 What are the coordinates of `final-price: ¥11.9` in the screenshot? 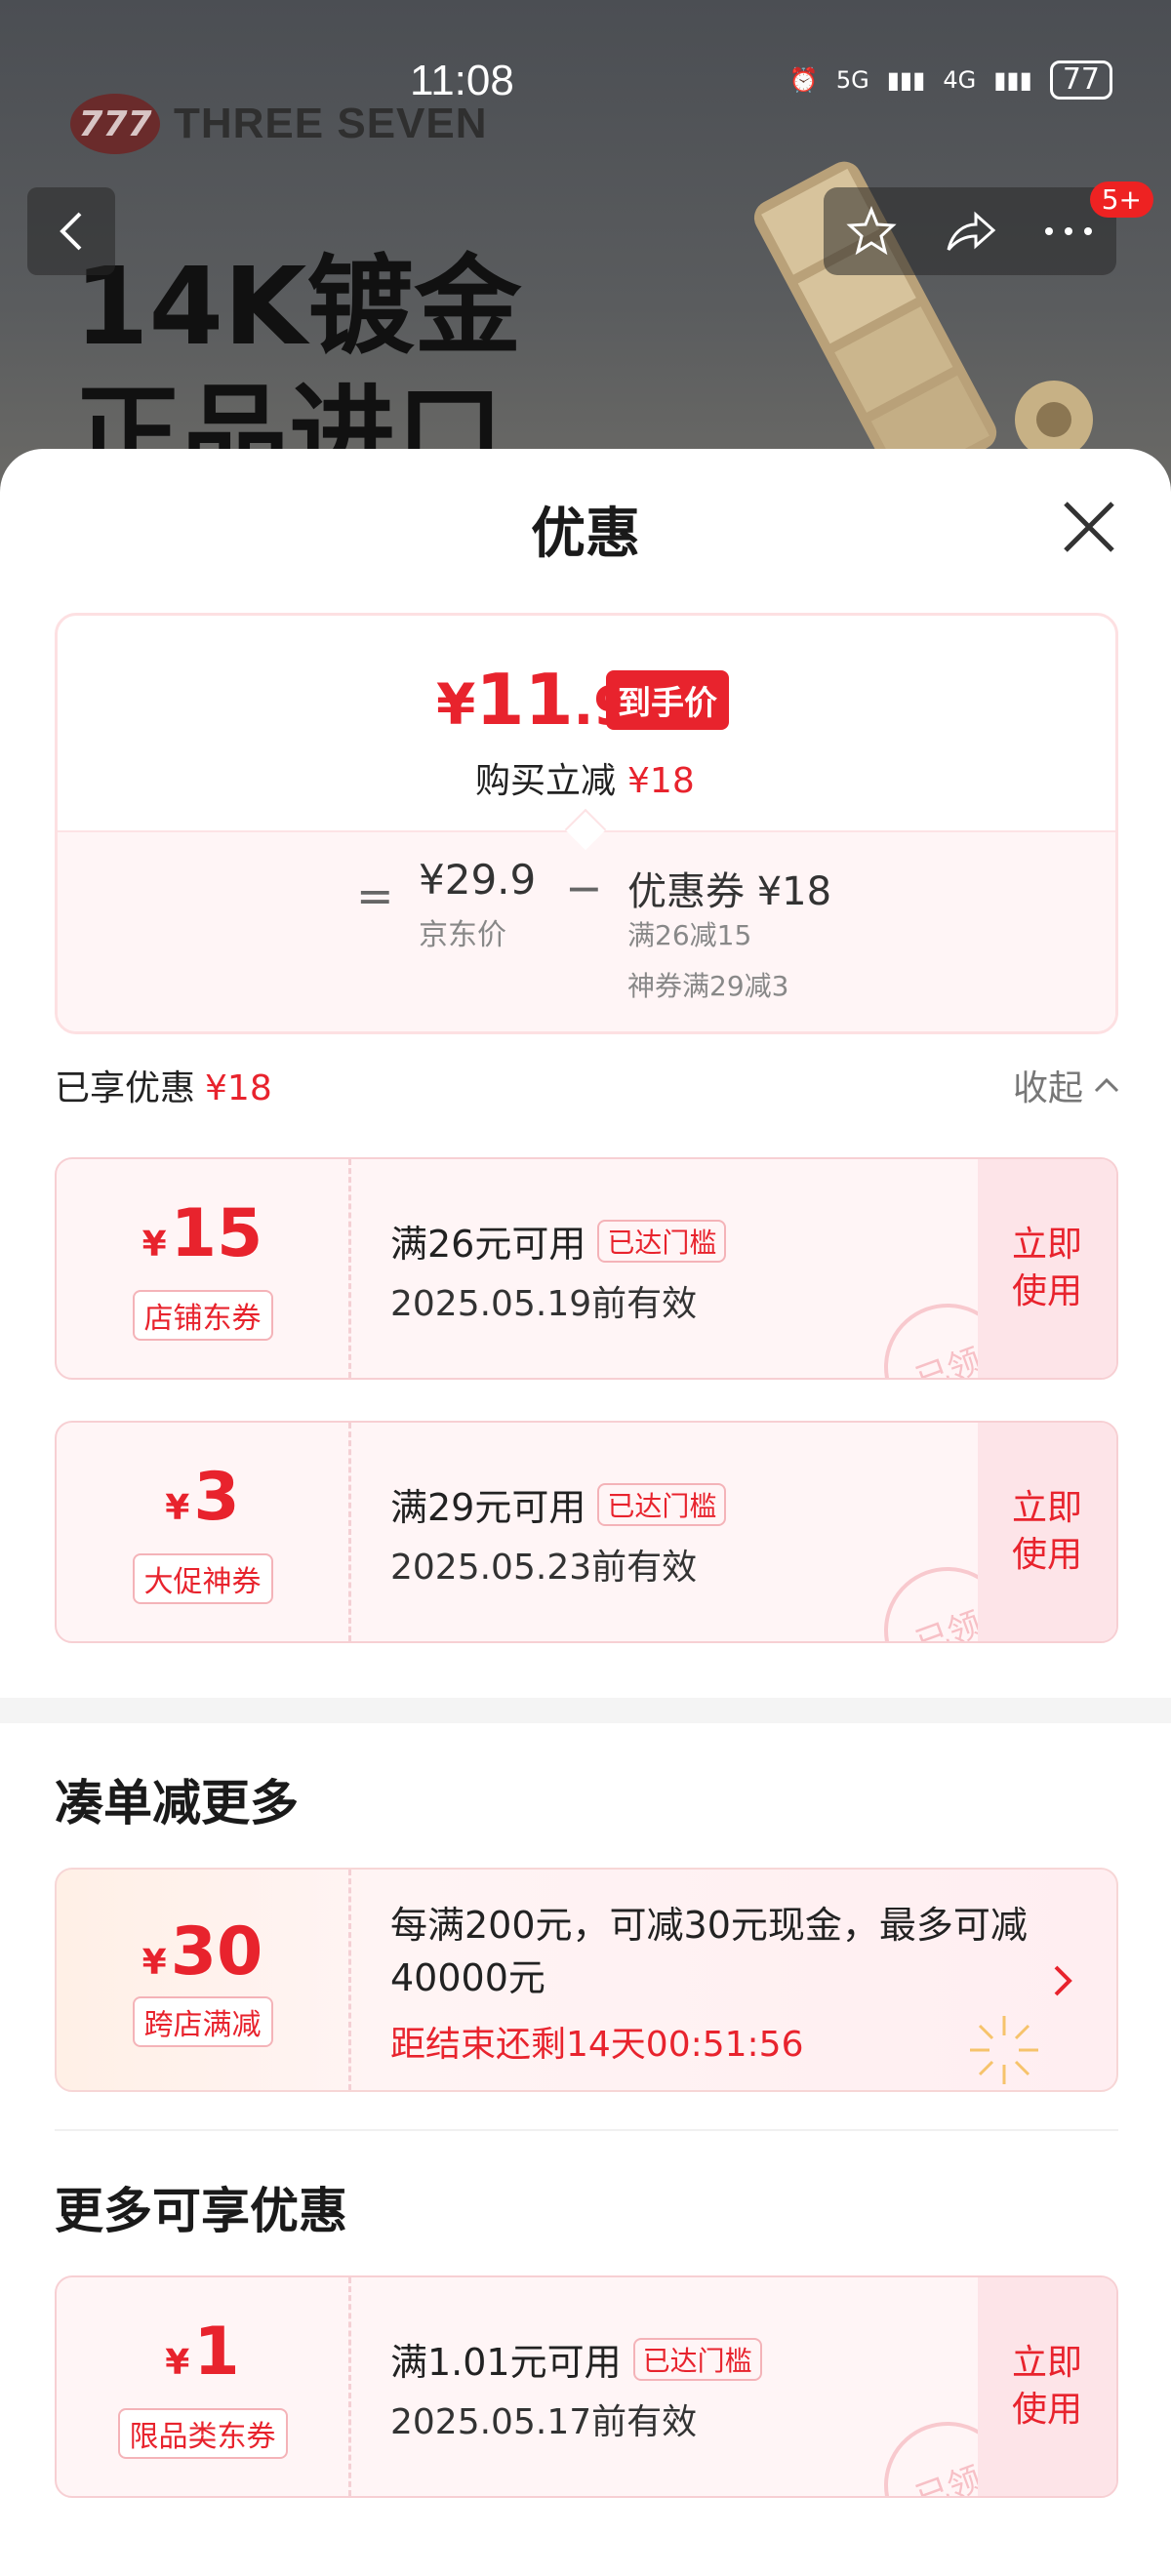 It's located at (533, 700).